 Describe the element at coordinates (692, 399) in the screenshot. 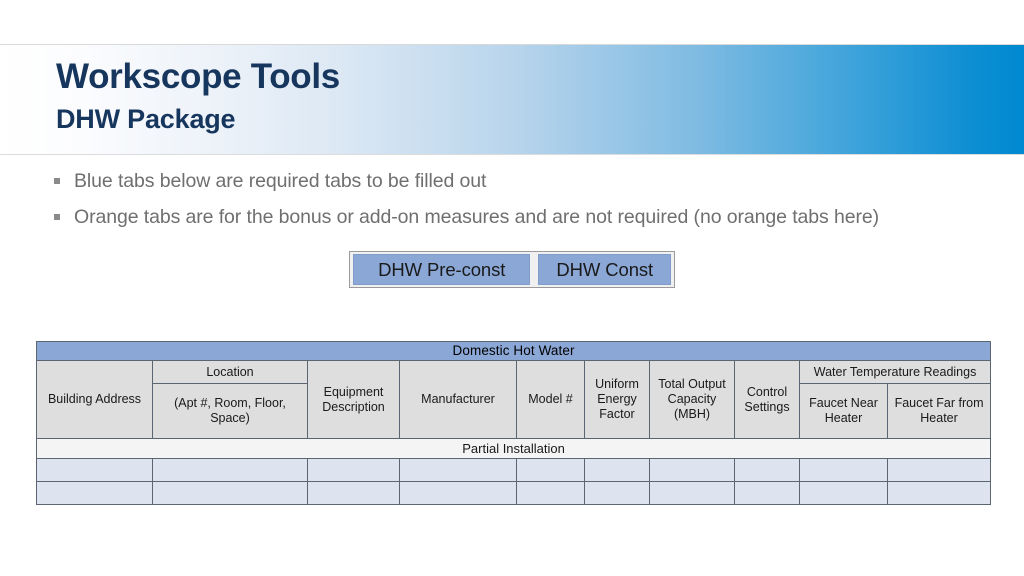

I see `column-header-total-output-capacity: Total Output Capacity (MBH)` at that location.